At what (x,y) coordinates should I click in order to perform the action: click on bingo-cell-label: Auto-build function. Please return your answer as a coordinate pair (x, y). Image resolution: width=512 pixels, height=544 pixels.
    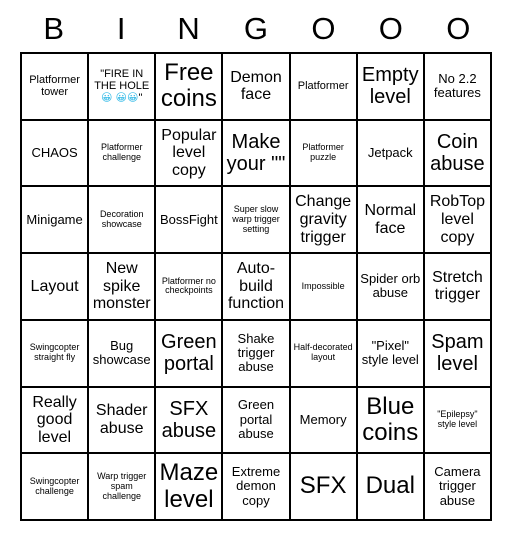
    Looking at the image, I should click on (256, 286).